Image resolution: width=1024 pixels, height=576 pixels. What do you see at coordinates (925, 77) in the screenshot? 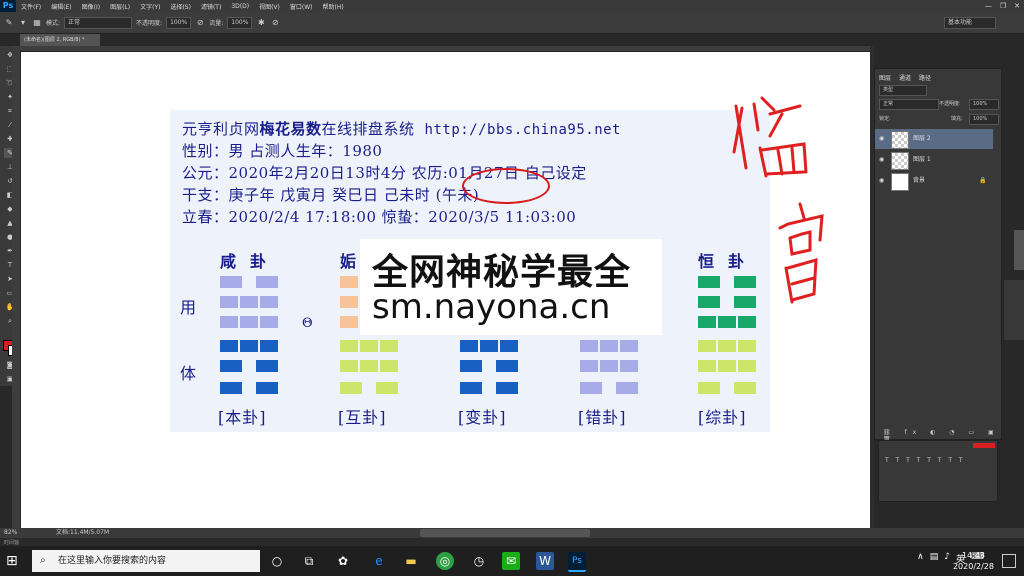
I see `tab-paths: 路径` at bounding box center [925, 77].